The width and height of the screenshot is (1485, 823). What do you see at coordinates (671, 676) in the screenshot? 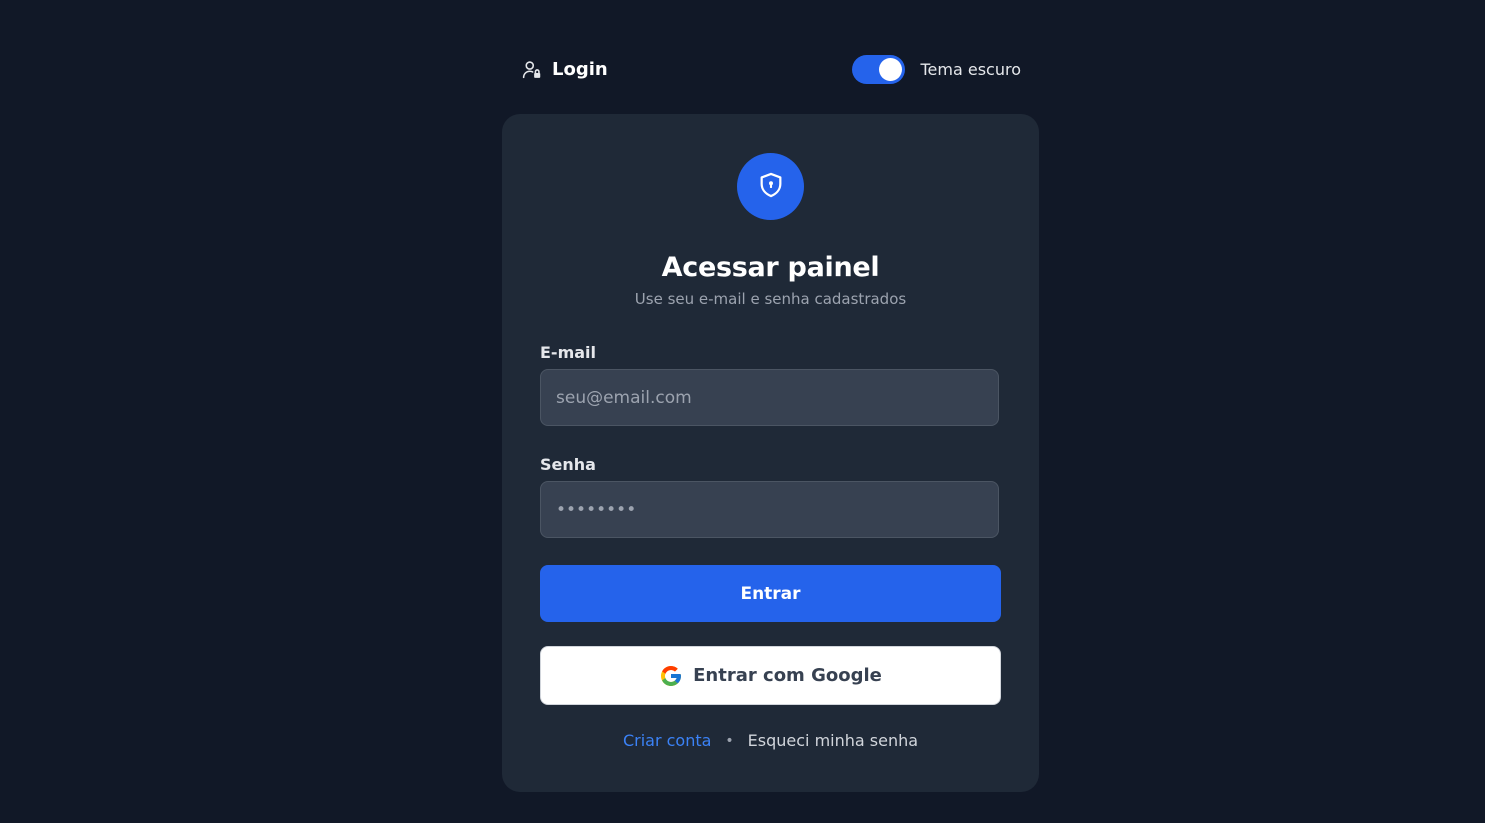
I see `google-logo-icon` at bounding box center [671, 676].